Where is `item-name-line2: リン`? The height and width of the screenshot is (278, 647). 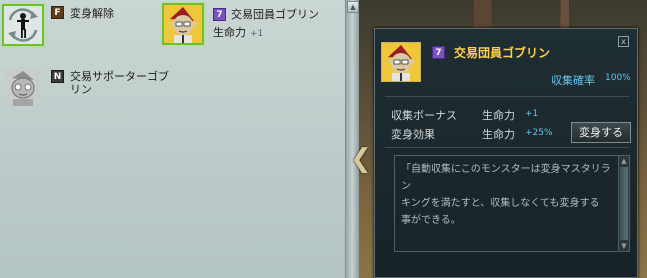
item-name-line2: リン is located at coordinates (81, 89).